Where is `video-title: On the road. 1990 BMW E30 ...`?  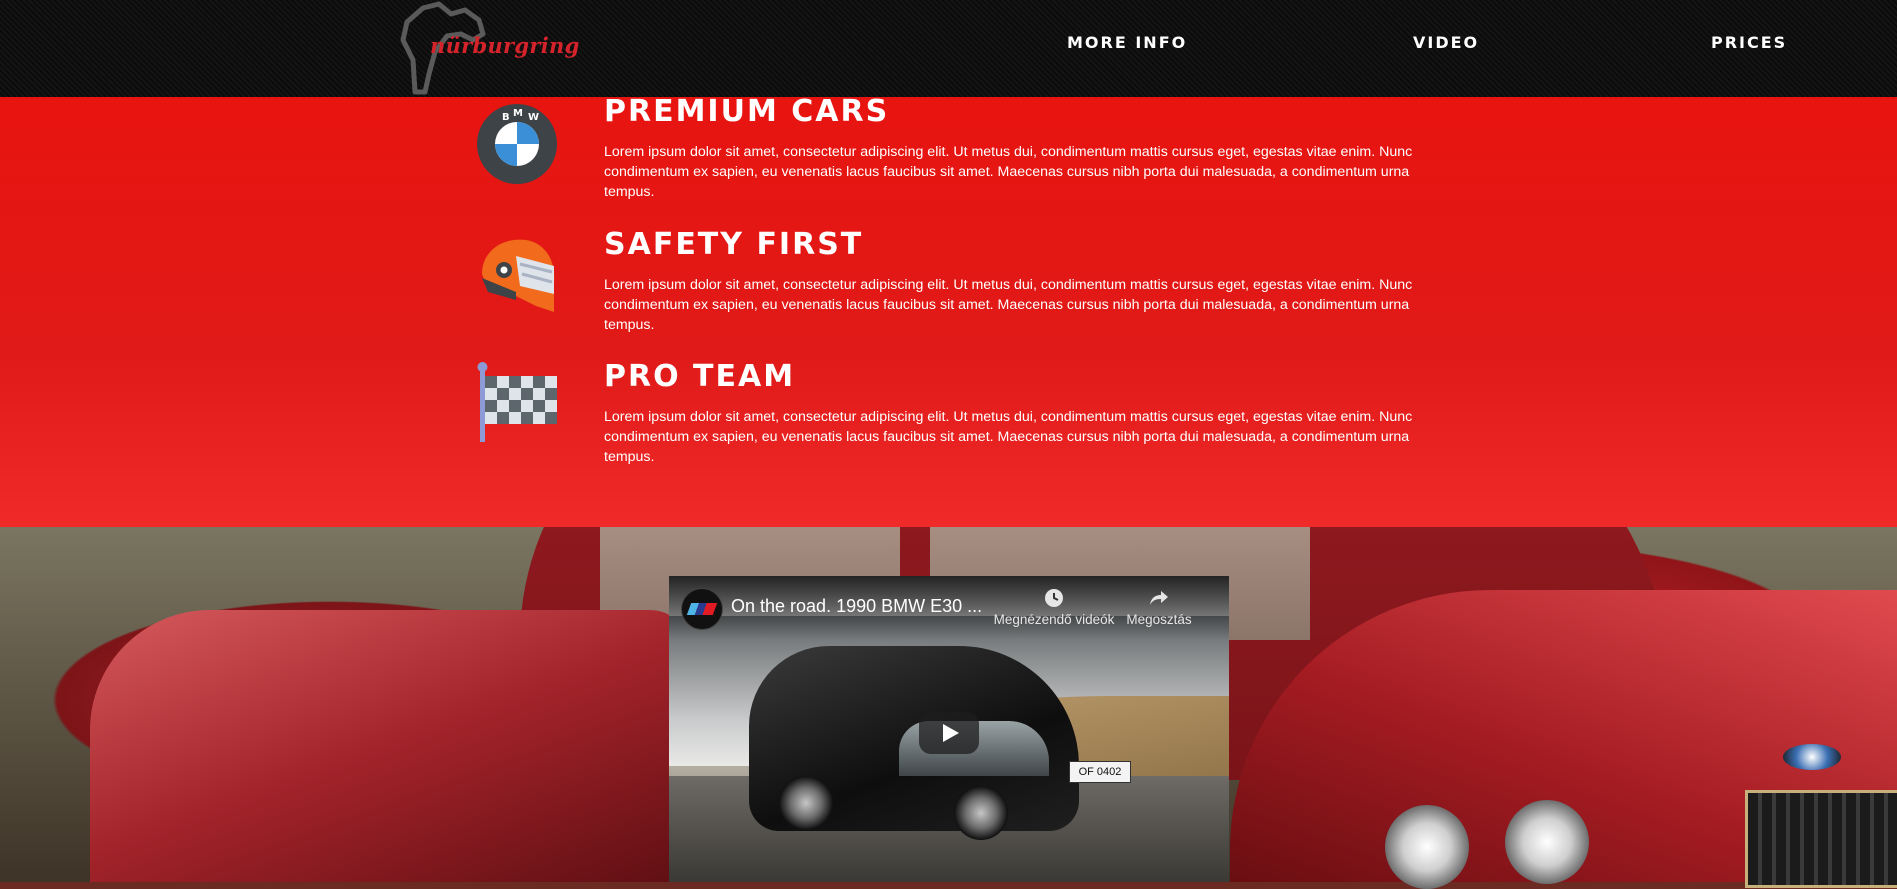
video-title: On the road. 1990 BMW E30 ... is located at coordinates (856, 606).